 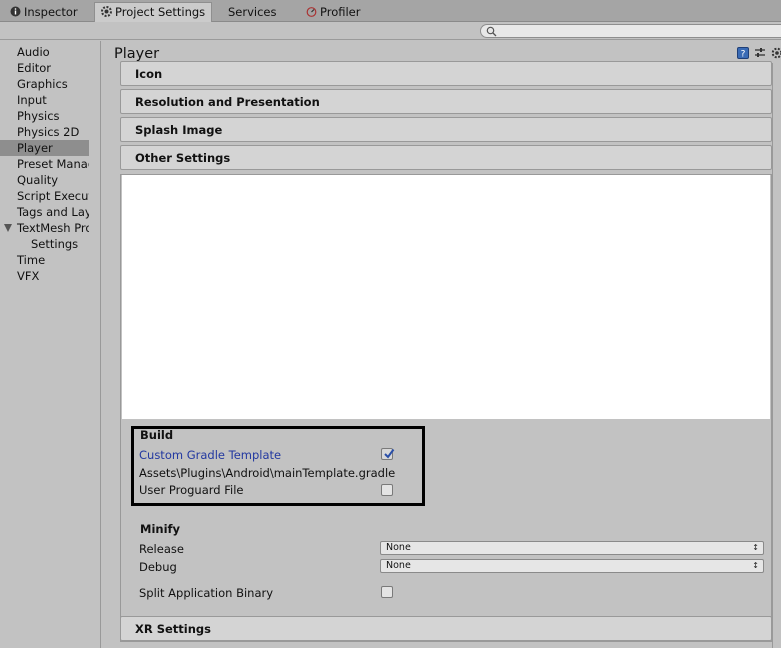 I want to click on tab-services: Services, so click(x=252, y=12).